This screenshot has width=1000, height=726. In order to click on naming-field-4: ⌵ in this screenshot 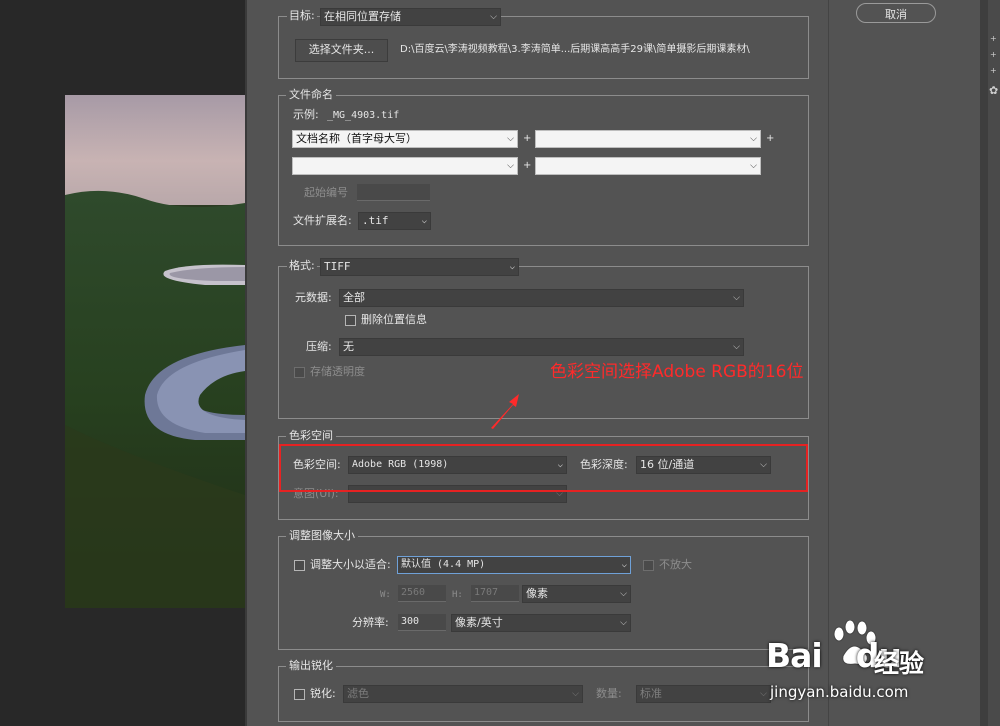, I will do `click(648, 166)`.